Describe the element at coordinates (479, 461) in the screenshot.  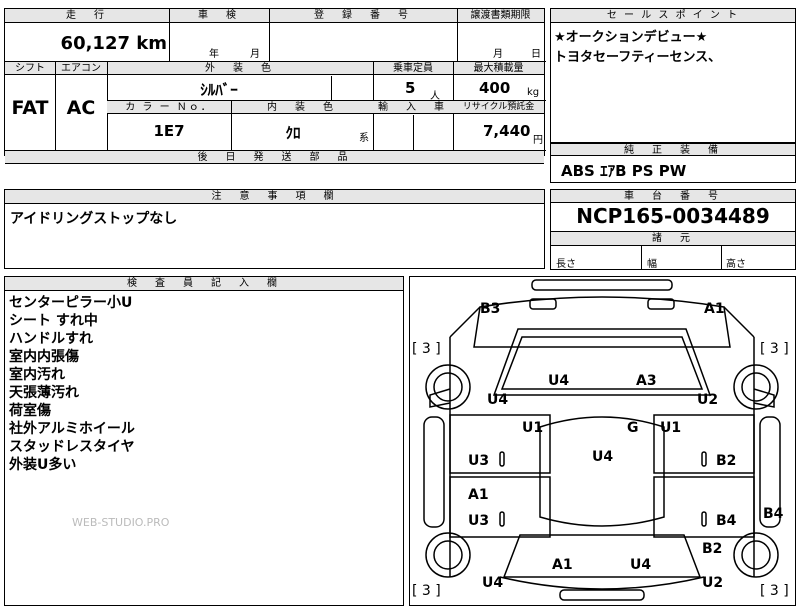
I see `damage-label-u3-a: U3` at that location.